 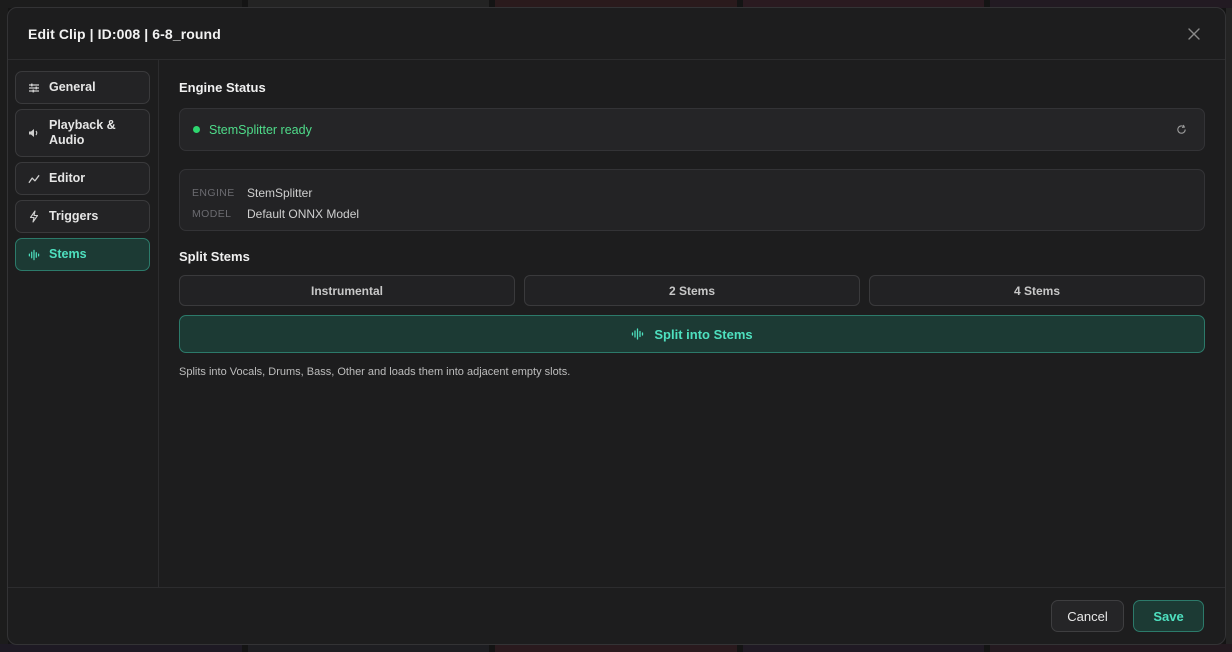 What do you see at coordinates (212, 213) in the screenshot?
I see `info-key: MODEL` at bounding box center [212, 213].